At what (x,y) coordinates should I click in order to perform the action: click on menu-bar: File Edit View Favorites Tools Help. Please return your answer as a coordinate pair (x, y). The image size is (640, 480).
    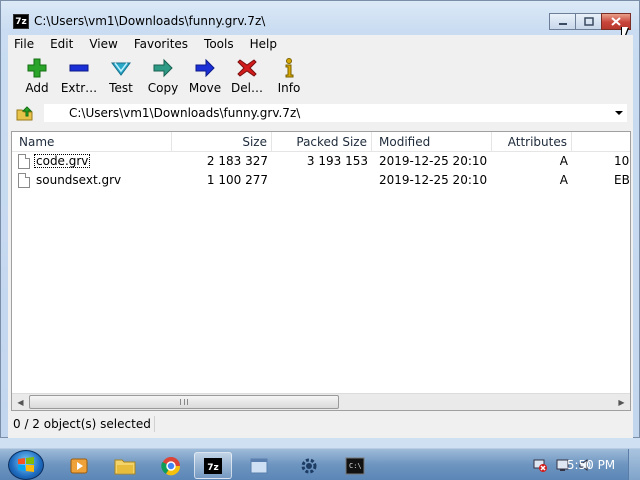
    Looking at the image, I should click on (320, 44).